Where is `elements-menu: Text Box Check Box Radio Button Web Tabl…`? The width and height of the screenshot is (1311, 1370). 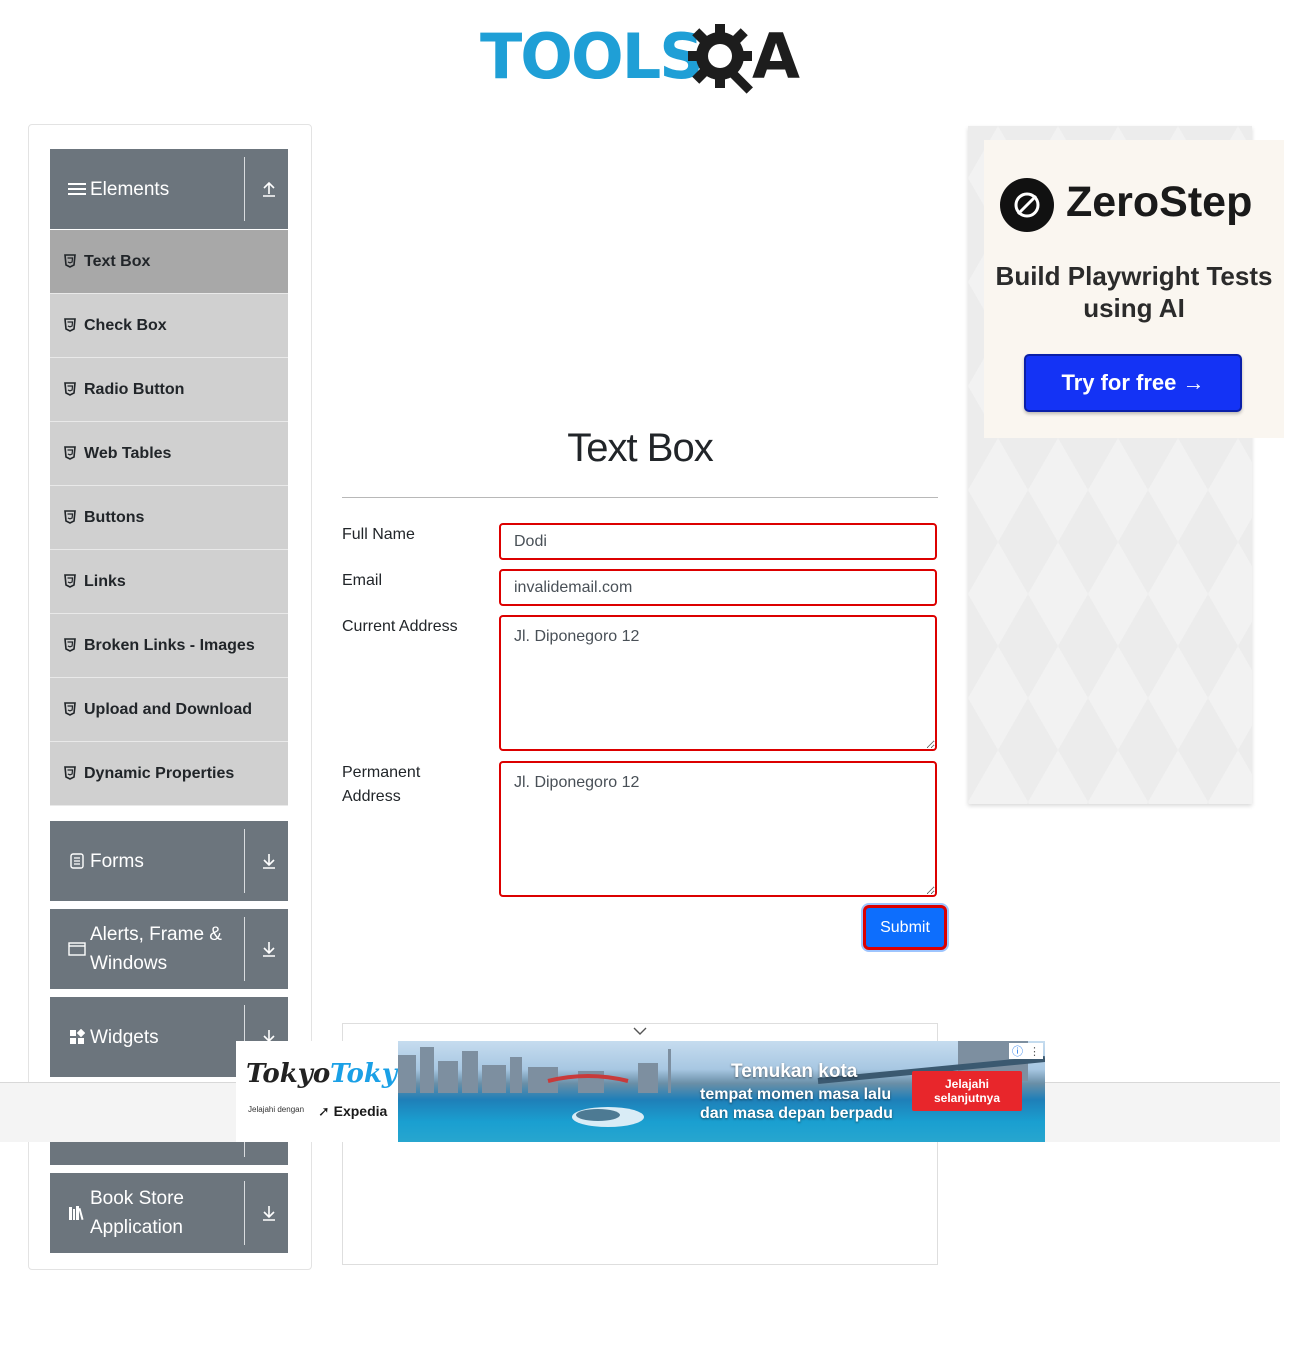
elements-menu: Text Box Check Box Radio Button Web Tabl… is located at coordinates (169, 518).